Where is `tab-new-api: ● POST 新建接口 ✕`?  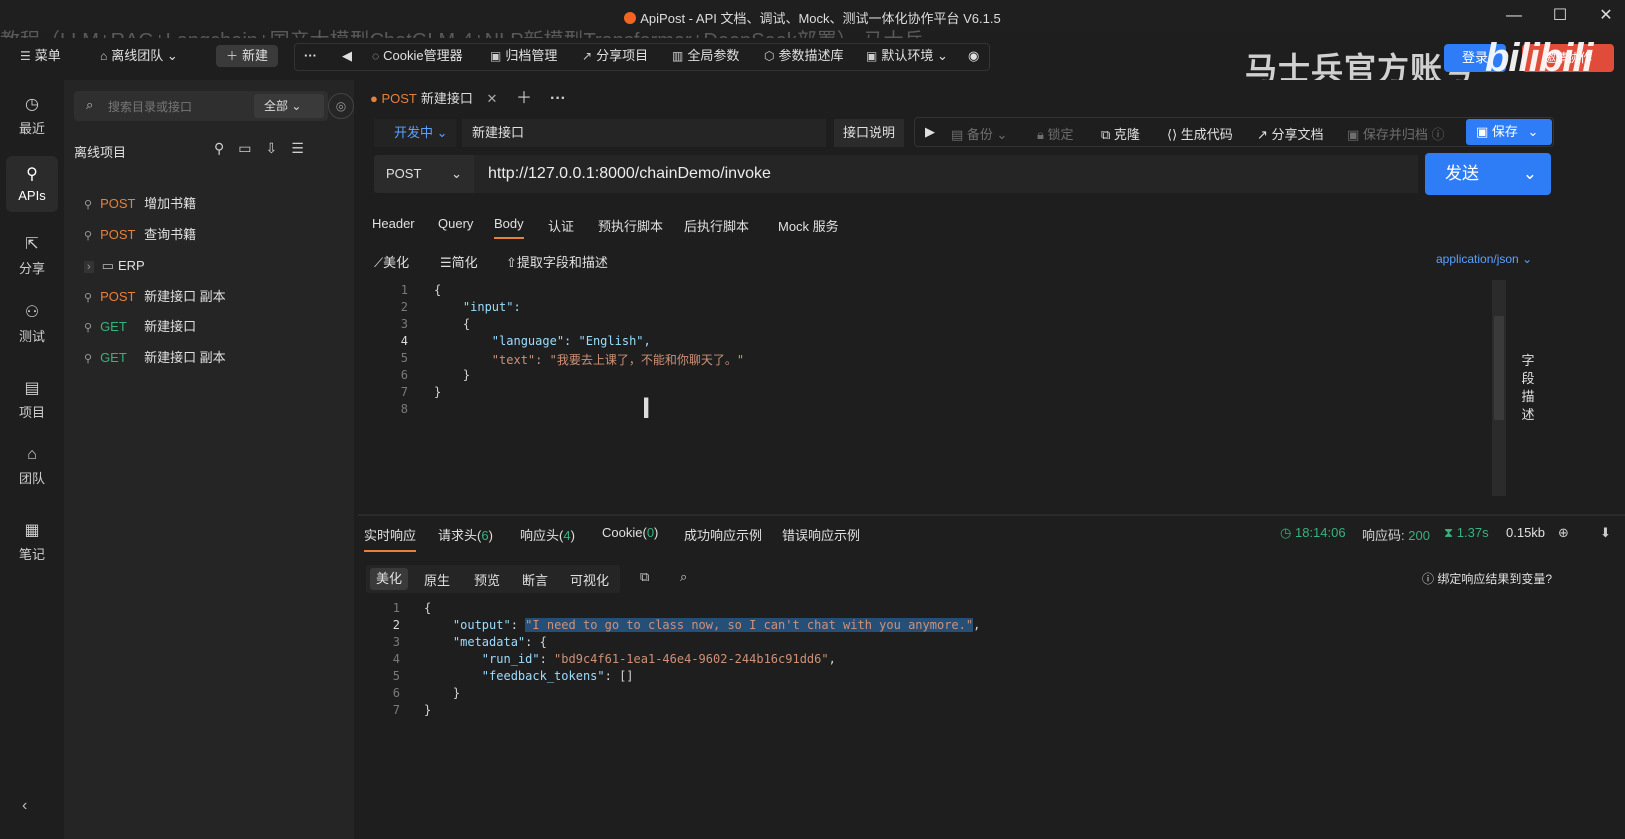 tab-new-api: ● POST 新建接口 ✕ is located at coordinates (433, 99).